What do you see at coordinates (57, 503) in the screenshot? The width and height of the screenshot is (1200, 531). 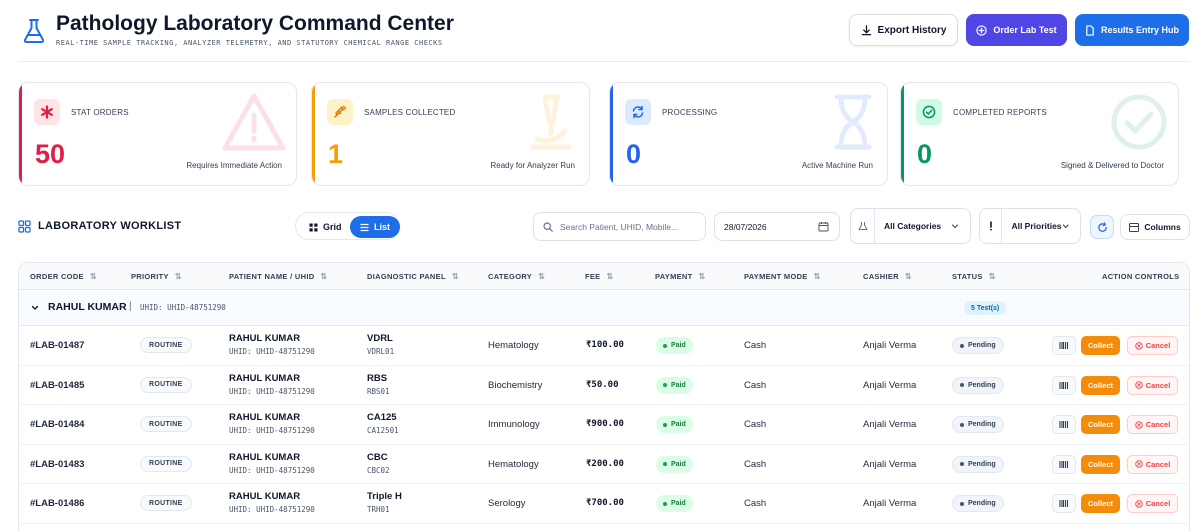 I see `order-code: #LAB-01486` at bounding box center [57, 503].